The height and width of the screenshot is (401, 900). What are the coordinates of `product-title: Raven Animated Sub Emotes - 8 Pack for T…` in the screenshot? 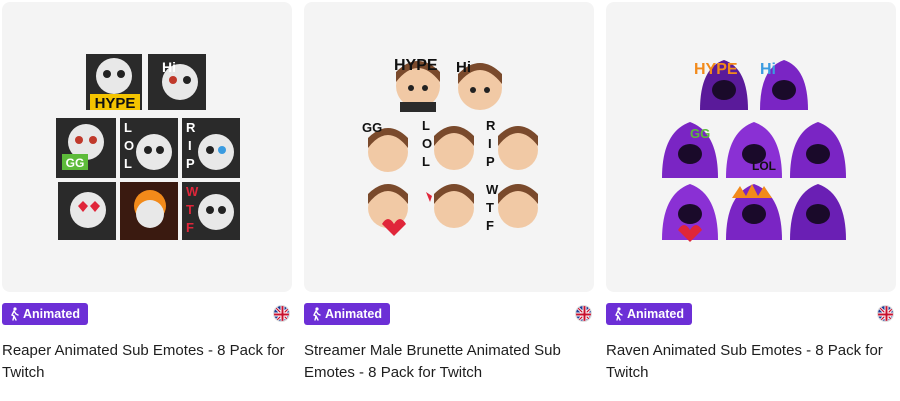 It's located at (751, 362).